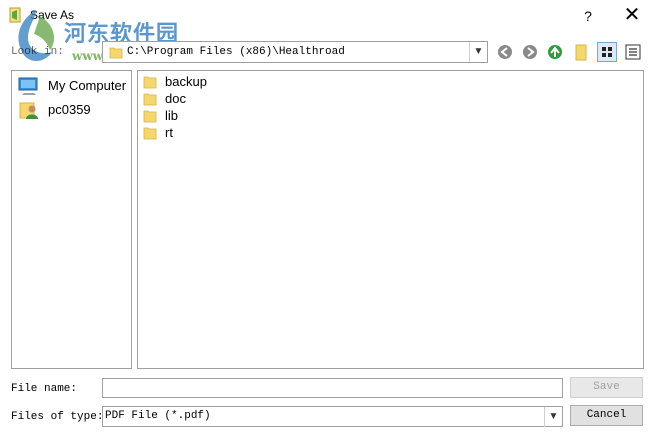  I want to click on back-arrow-icon, so click(505, 52).